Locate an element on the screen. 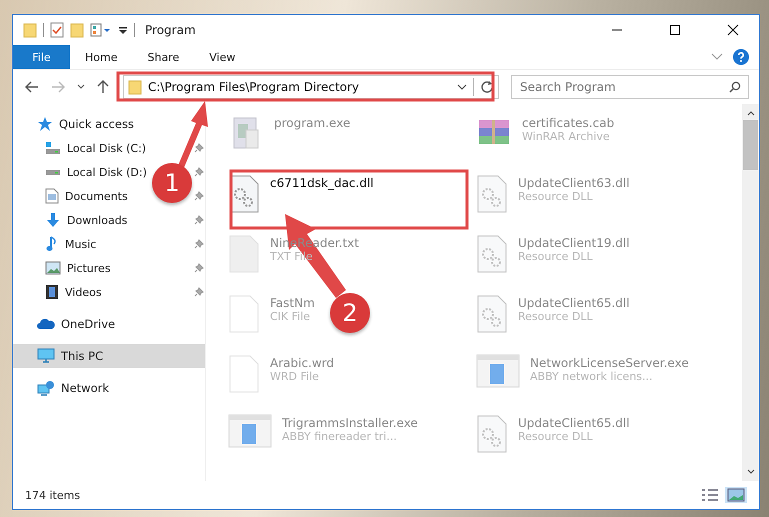  sidebar-item: This PC is located at coordinates (109, 356).